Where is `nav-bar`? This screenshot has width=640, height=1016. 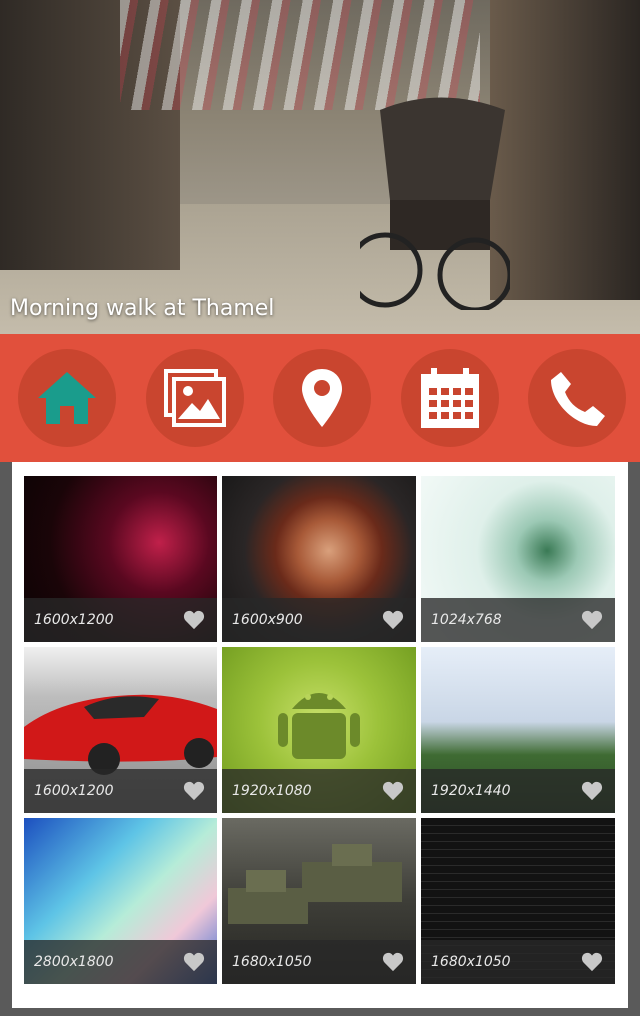 nav-bar is located at coordinates (320, 398).